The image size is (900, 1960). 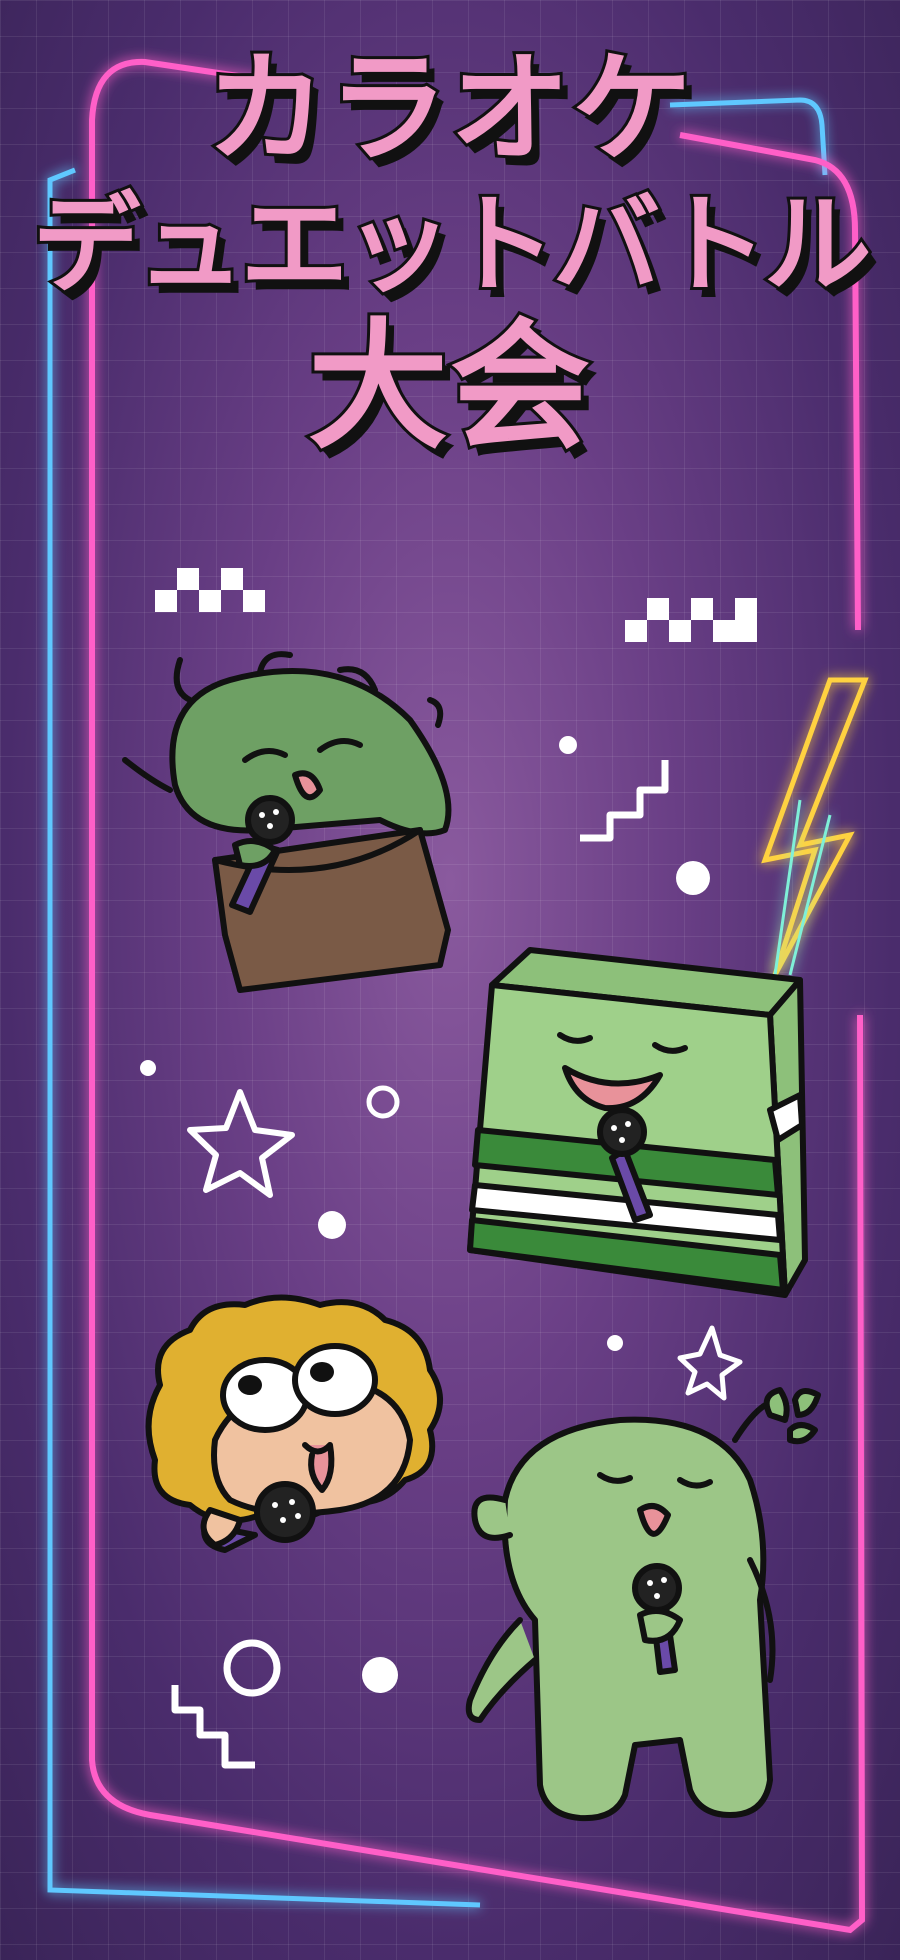 What do you see at coordinates (637, 1122) in the screenshot?
I see `striped-box-singer` at bounding box center [637, 1122].